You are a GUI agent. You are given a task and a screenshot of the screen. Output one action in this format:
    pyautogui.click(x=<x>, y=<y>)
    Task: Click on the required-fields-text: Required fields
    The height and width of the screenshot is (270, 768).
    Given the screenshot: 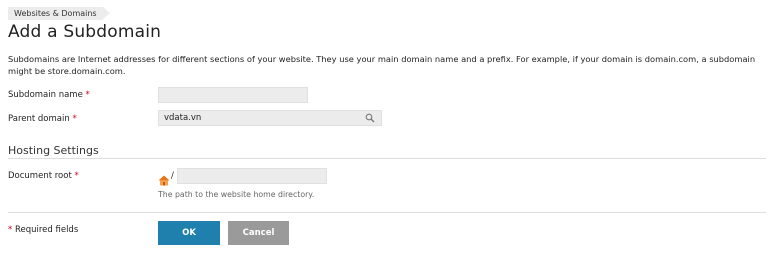 What is the action you would take?
    pyautogui.click(x=46, y=230)
    